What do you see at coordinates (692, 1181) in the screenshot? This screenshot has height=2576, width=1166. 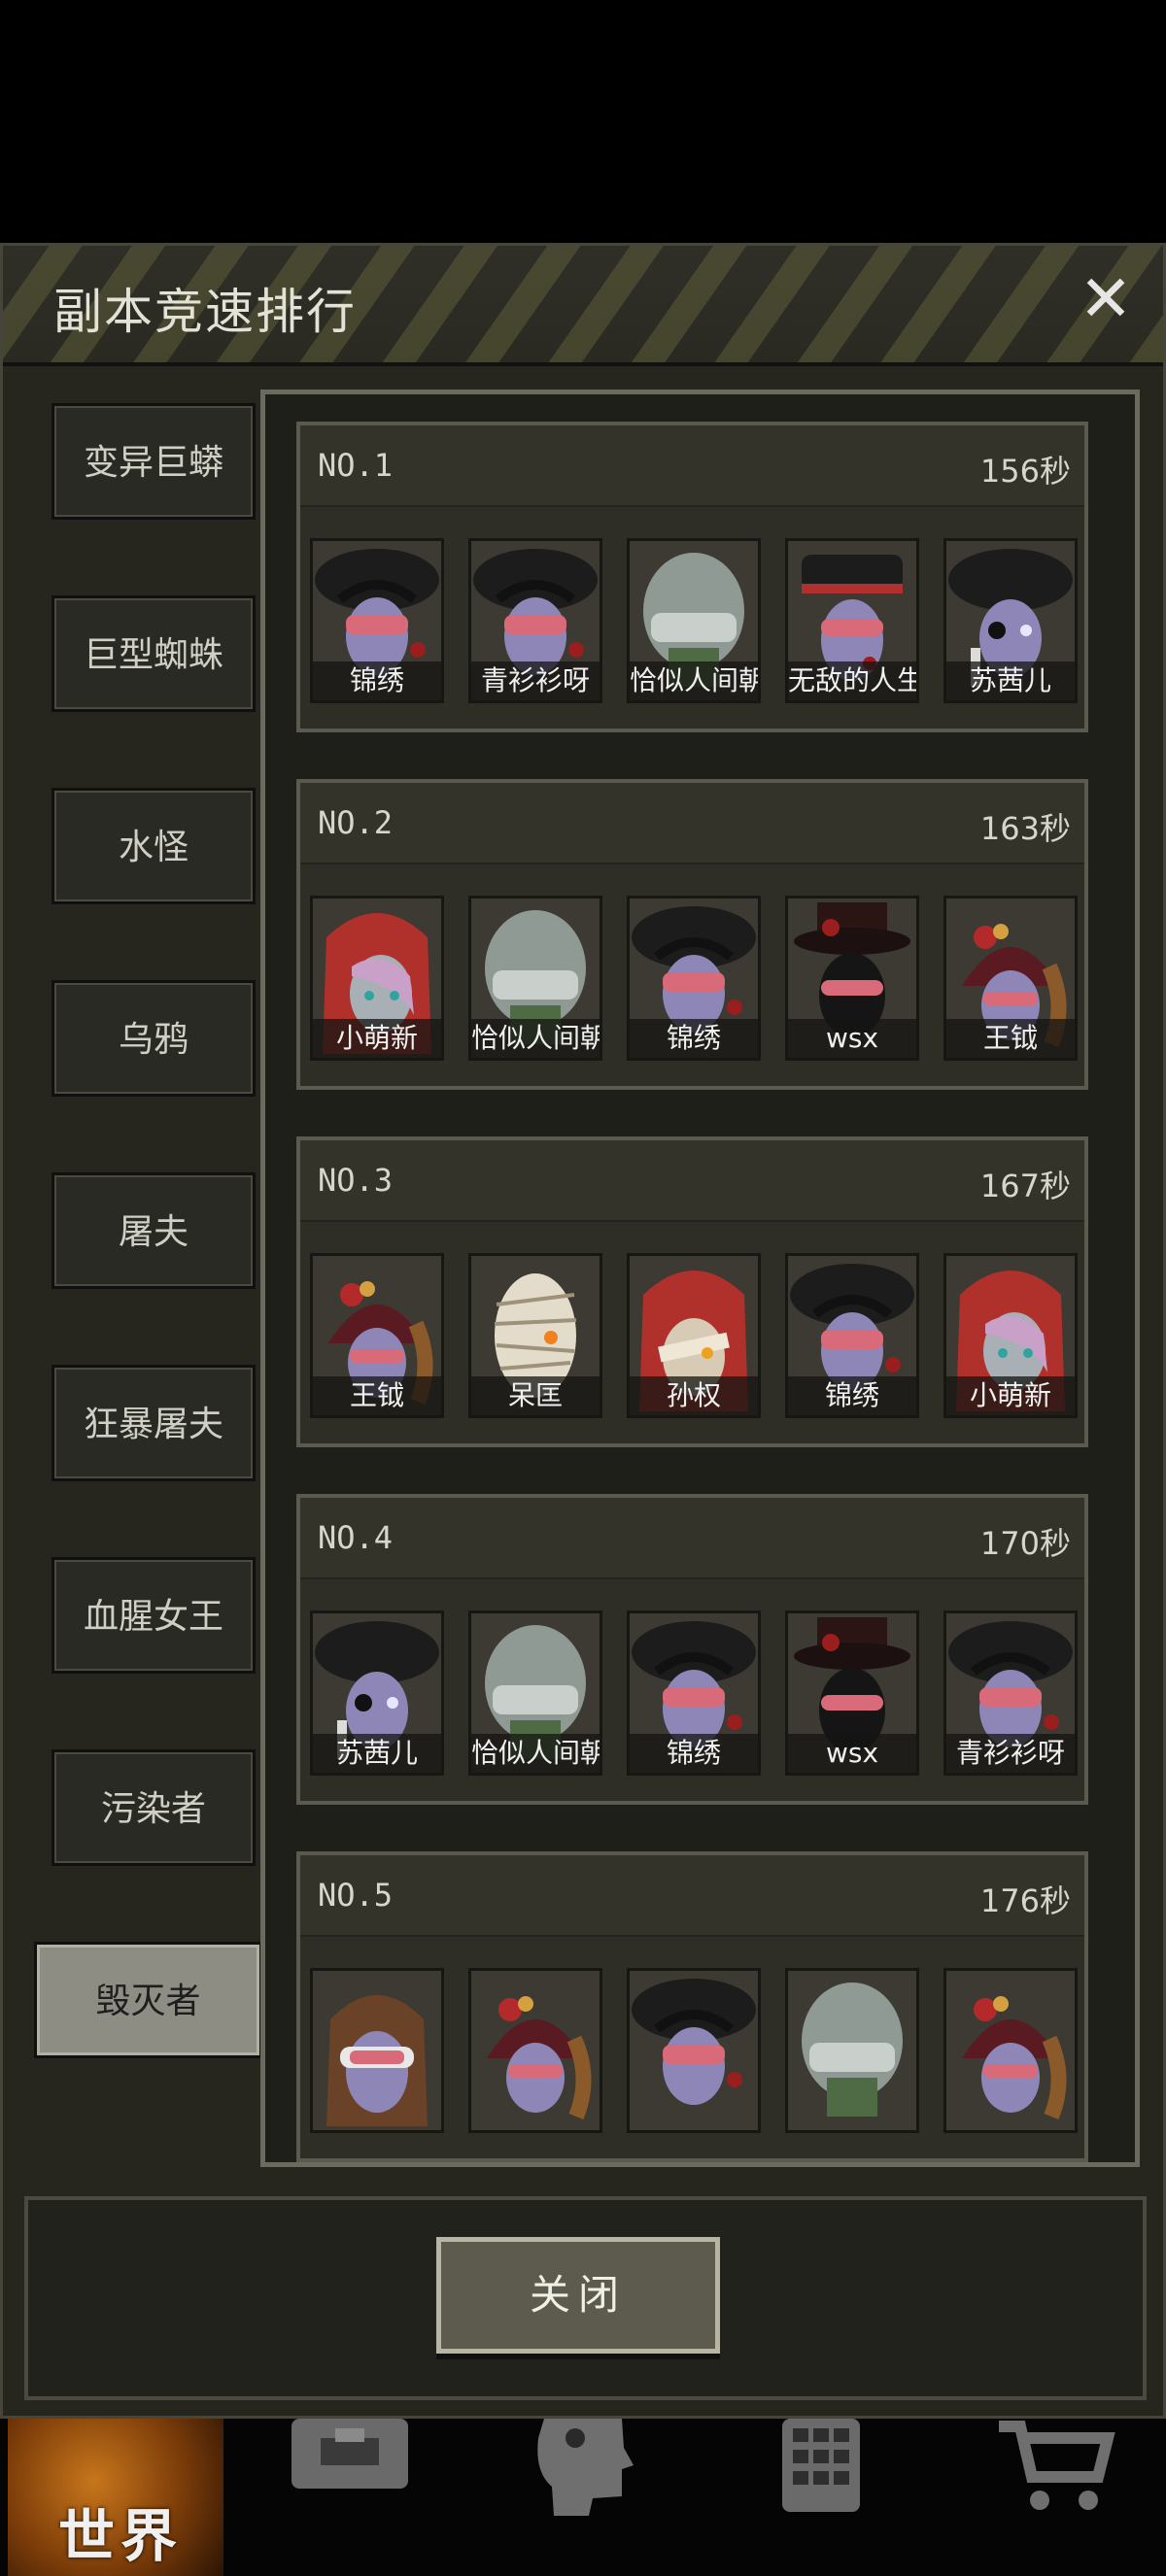 I see `rank-header: NO.3 167秒` at bounding box center [692, 1181].